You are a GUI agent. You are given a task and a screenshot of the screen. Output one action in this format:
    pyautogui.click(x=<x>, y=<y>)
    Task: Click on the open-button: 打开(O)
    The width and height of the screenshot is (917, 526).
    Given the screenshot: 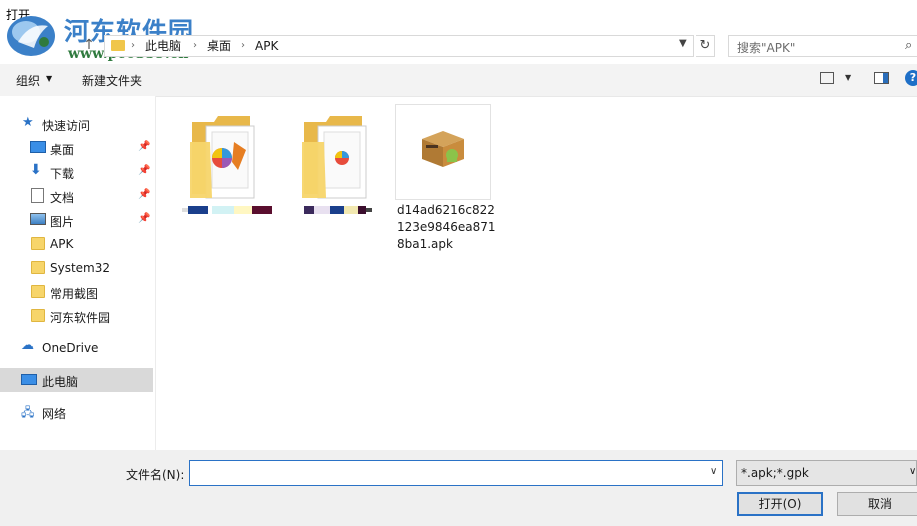 What is the action you would take?
    pyautogui.click(x=780, y=504)
    